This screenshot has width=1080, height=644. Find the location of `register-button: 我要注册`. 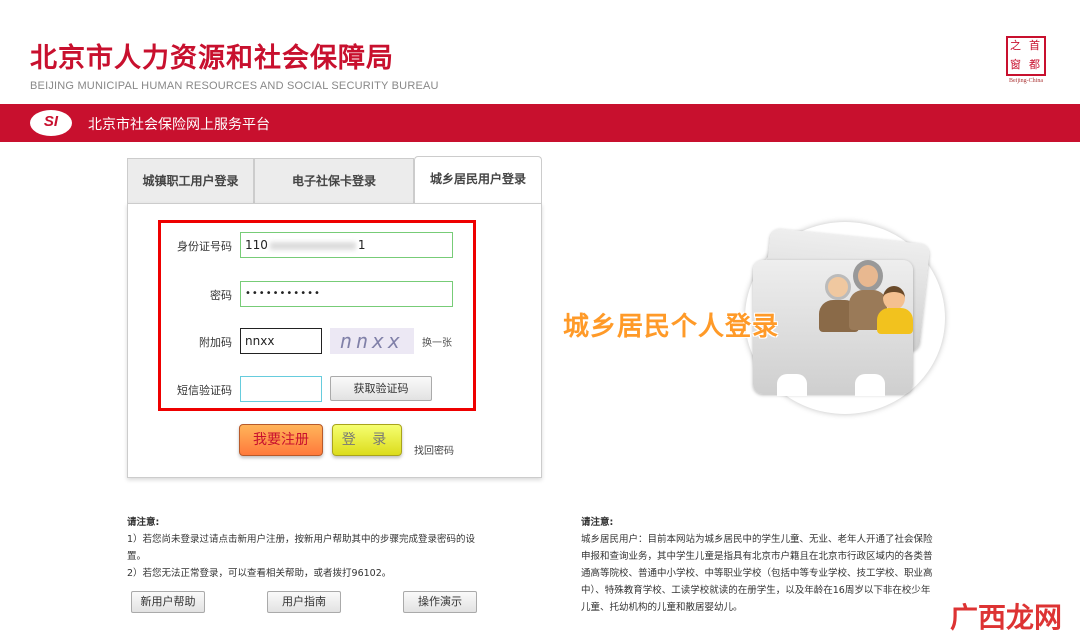

register-button: 我要注册 is located at coordinates (281, 440).